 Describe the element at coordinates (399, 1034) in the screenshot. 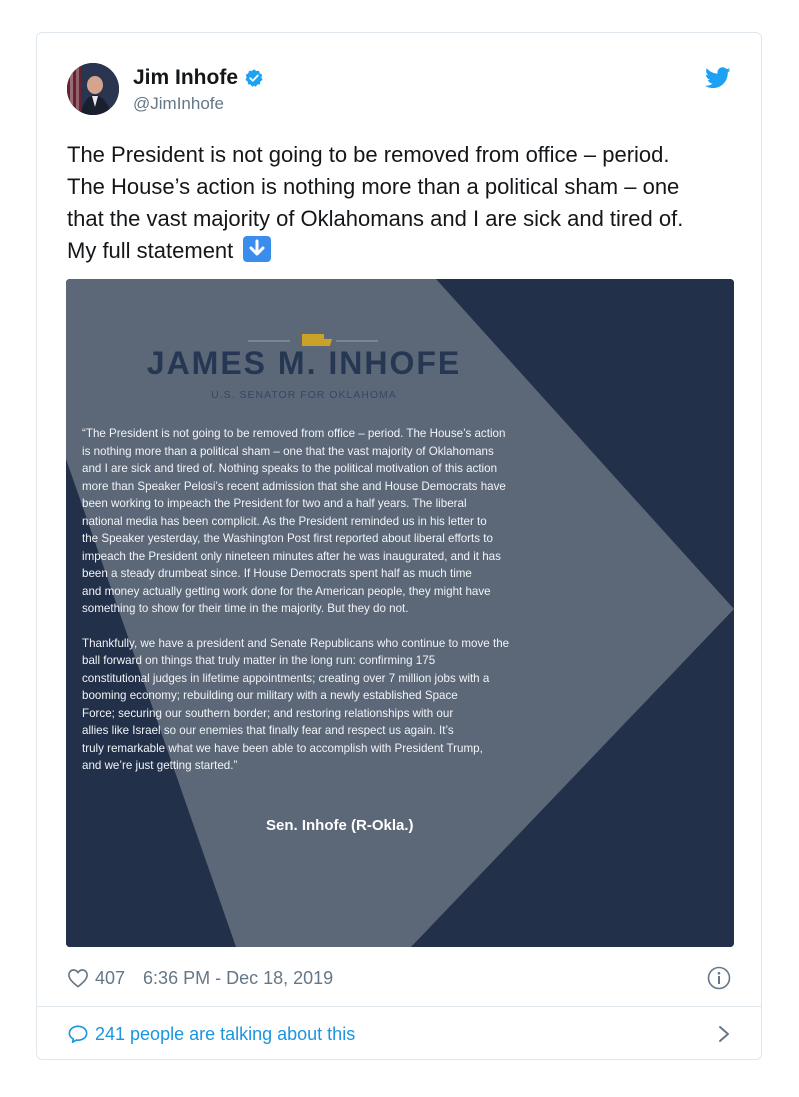

I see `conversation-link: 241 people are talking about this` at that location.